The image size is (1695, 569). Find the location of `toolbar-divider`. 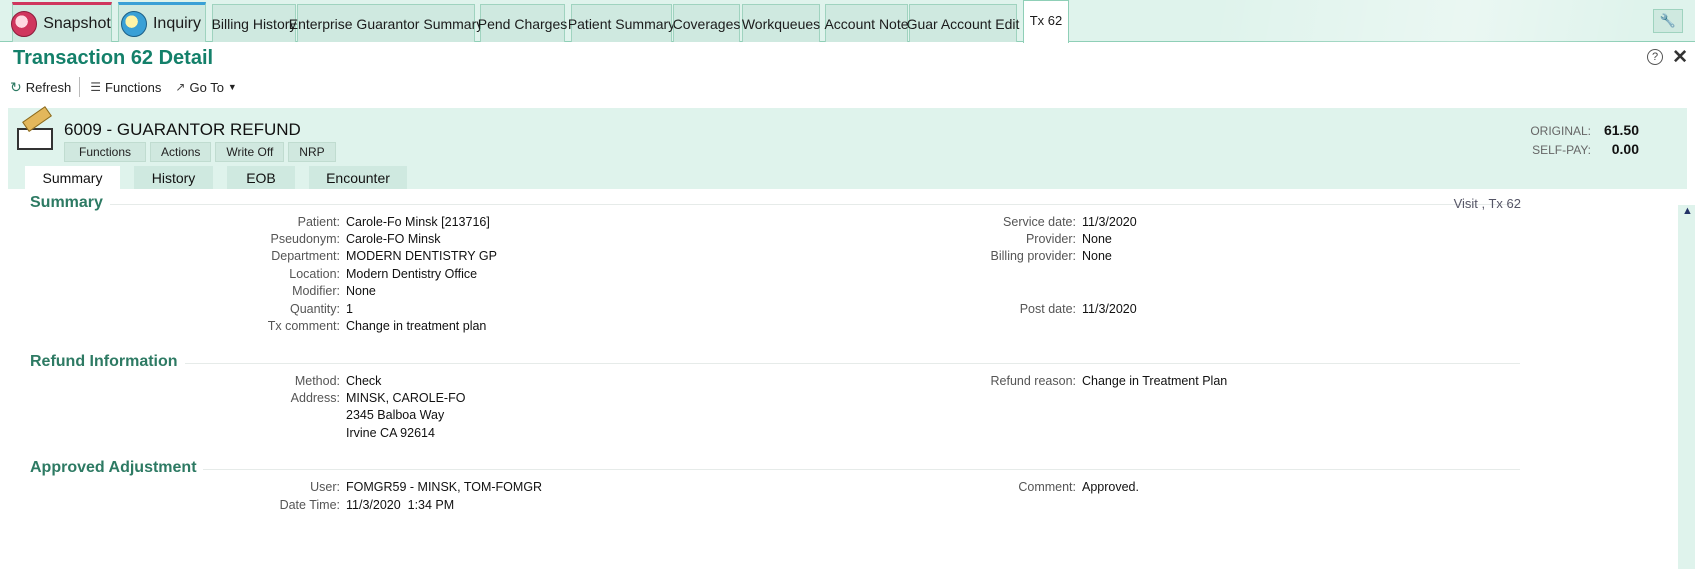

toolbar-divider is located at coordinates (80, 87).